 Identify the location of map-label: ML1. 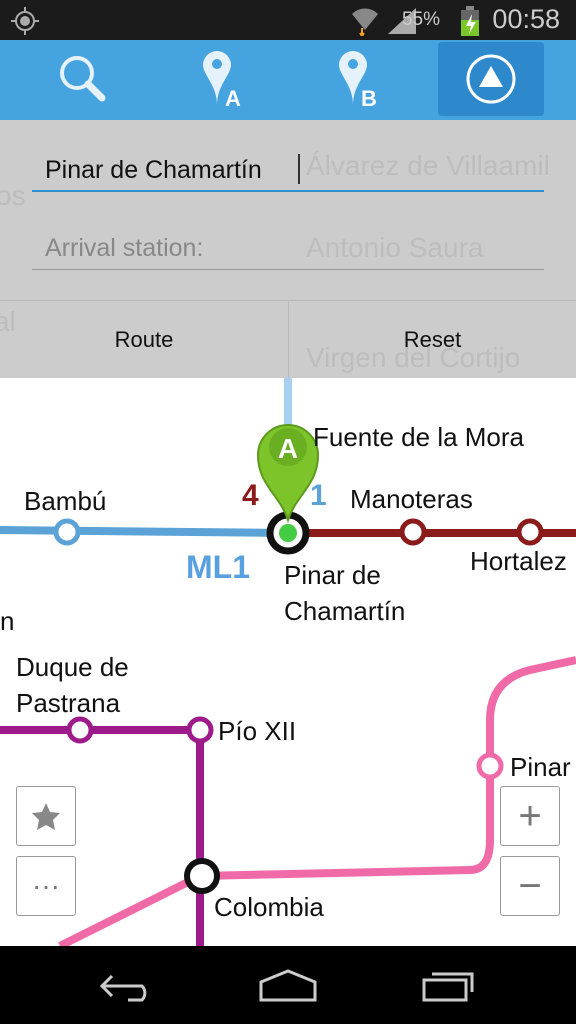
(218, 567).